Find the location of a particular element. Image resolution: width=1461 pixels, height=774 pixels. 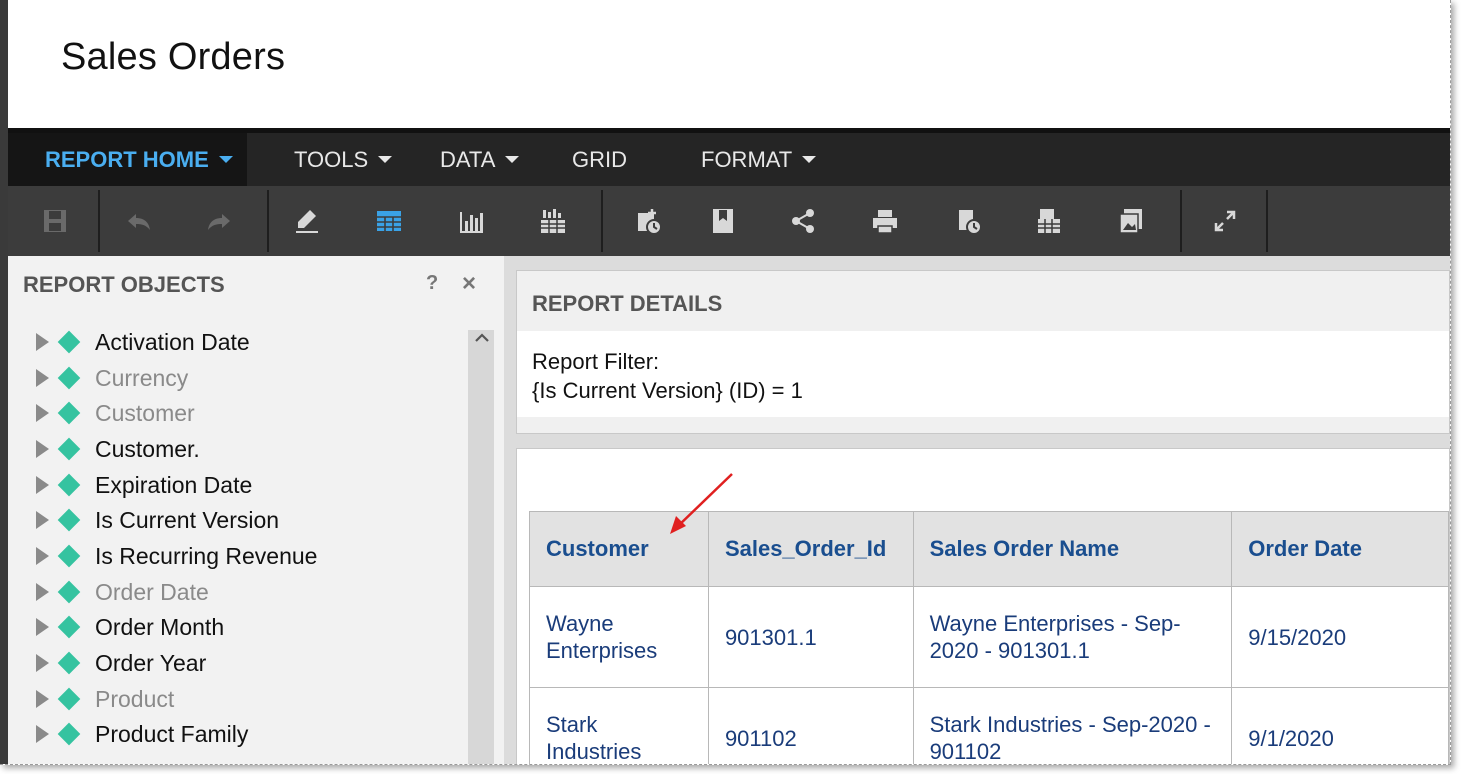

menu-format-label: FORMAT is located at coordinates (747, 159).